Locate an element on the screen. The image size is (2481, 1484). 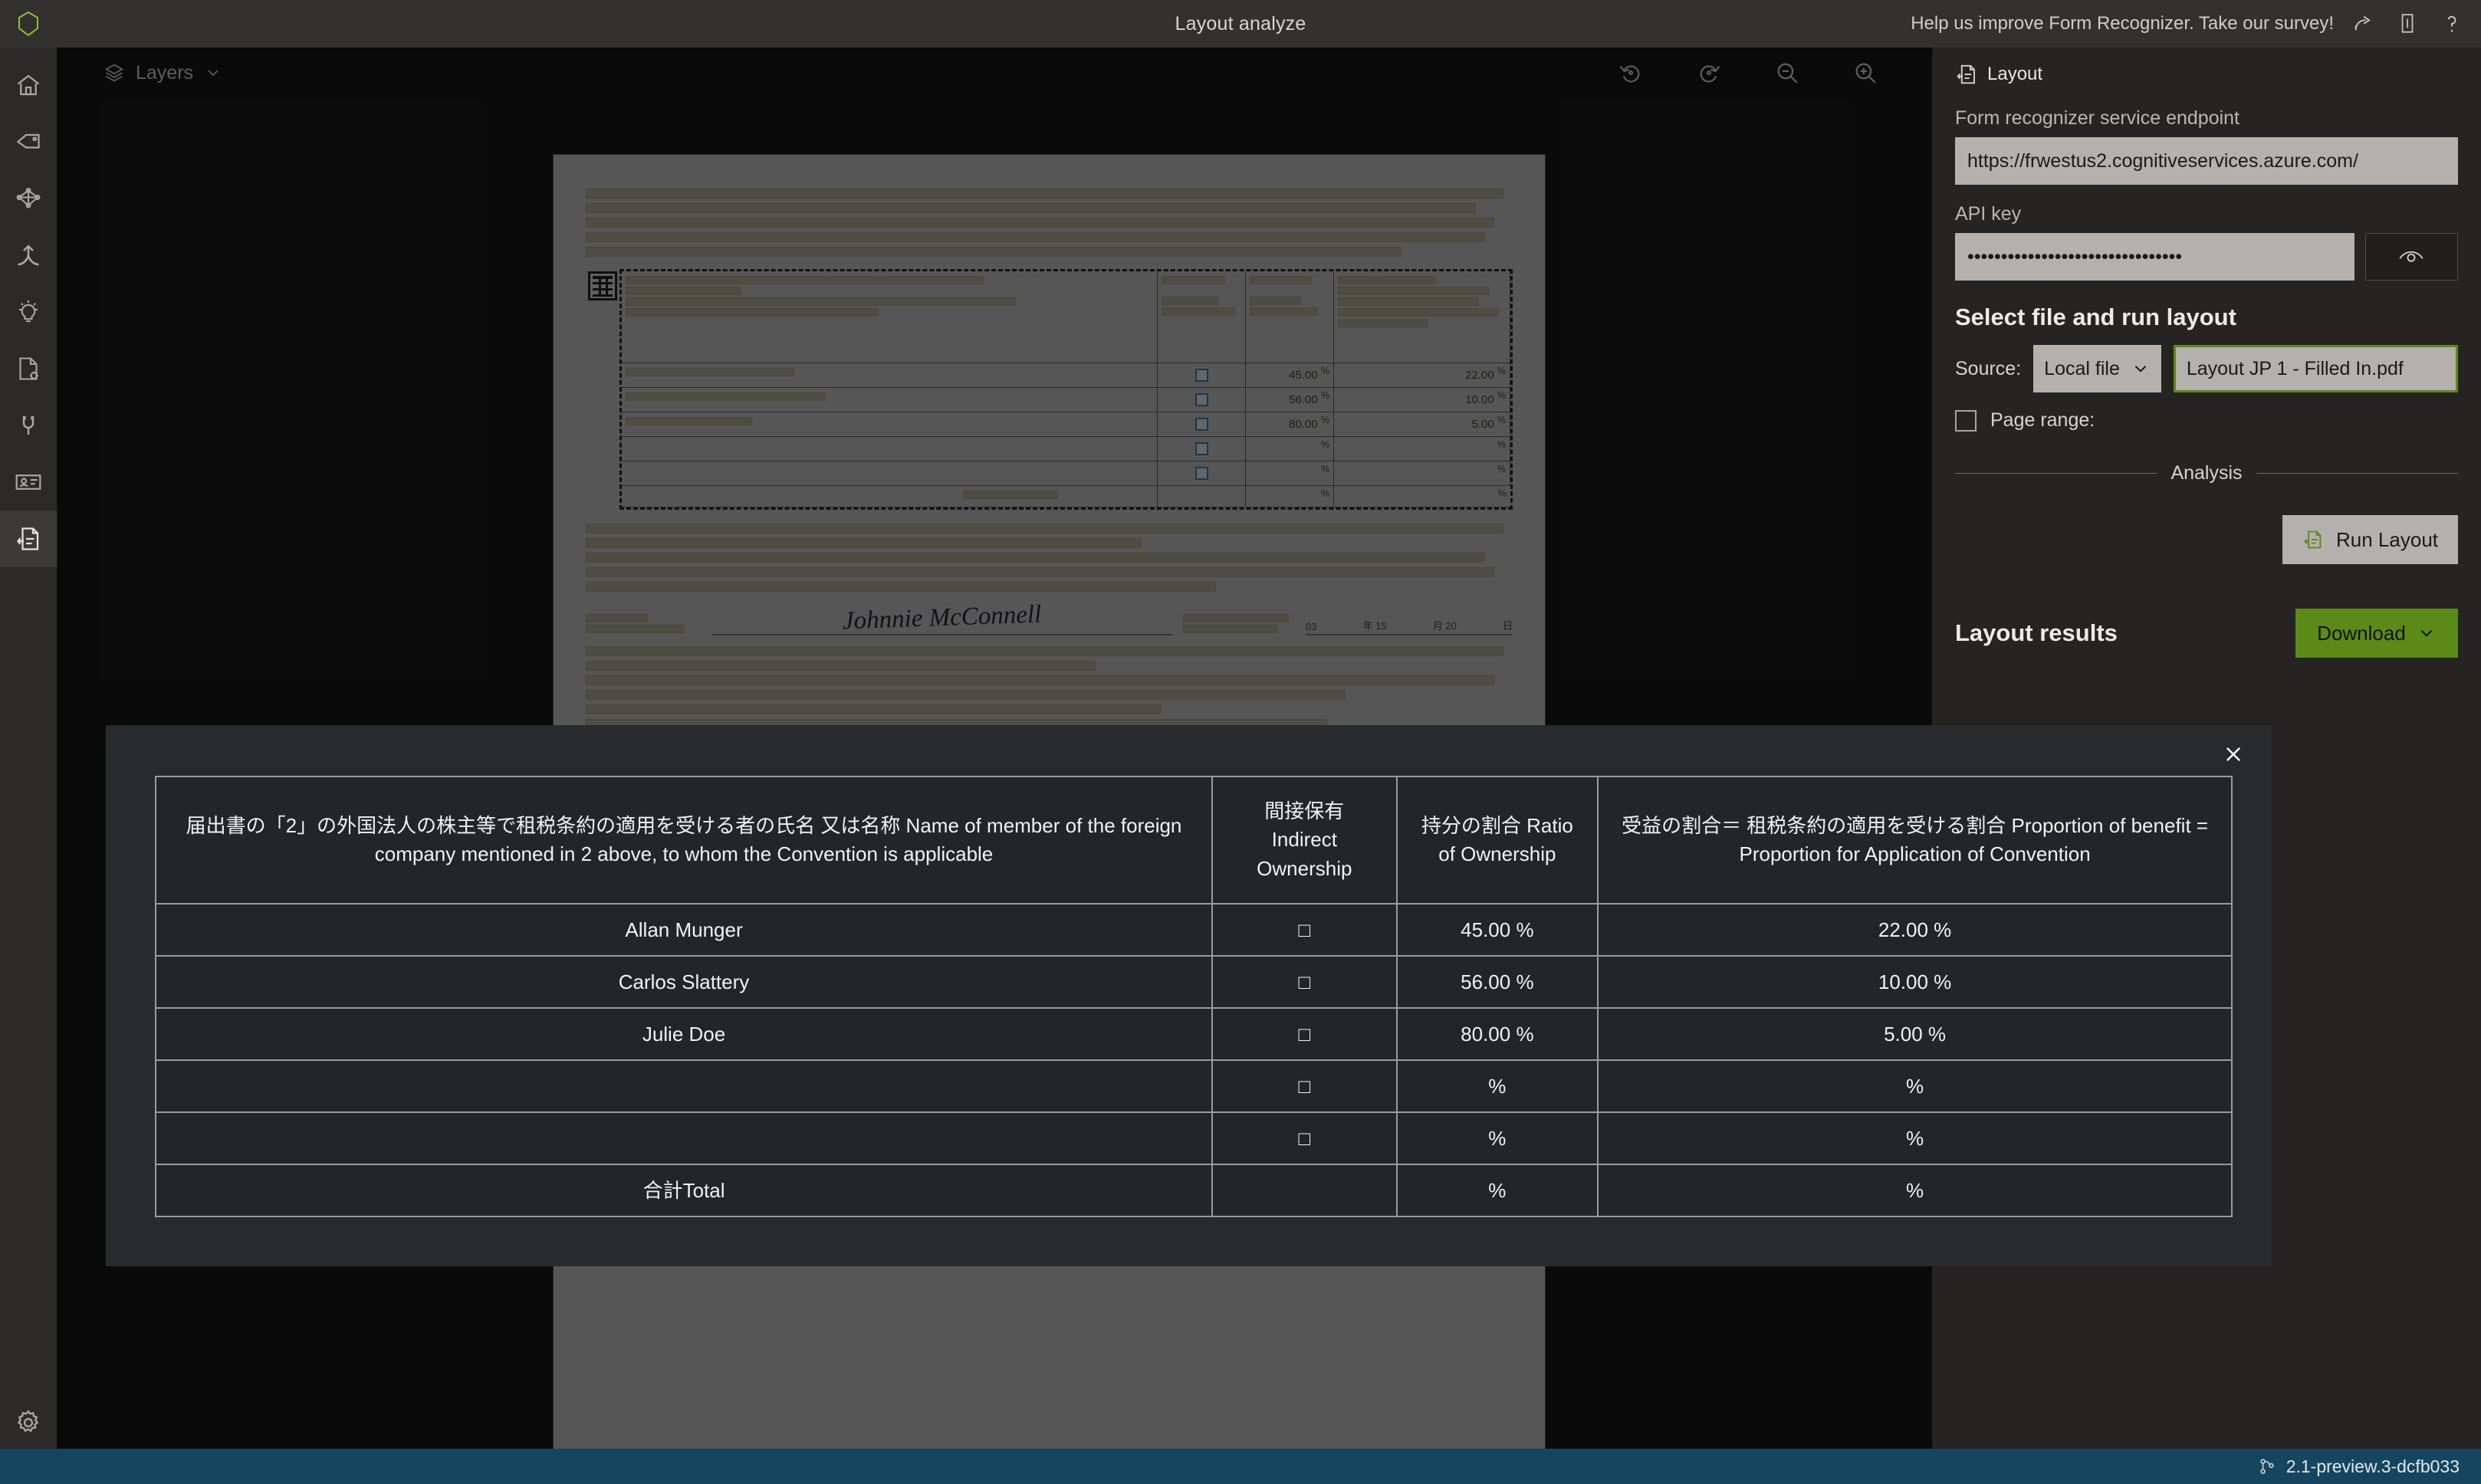
tag-icon is located at coordinates (28, 141).